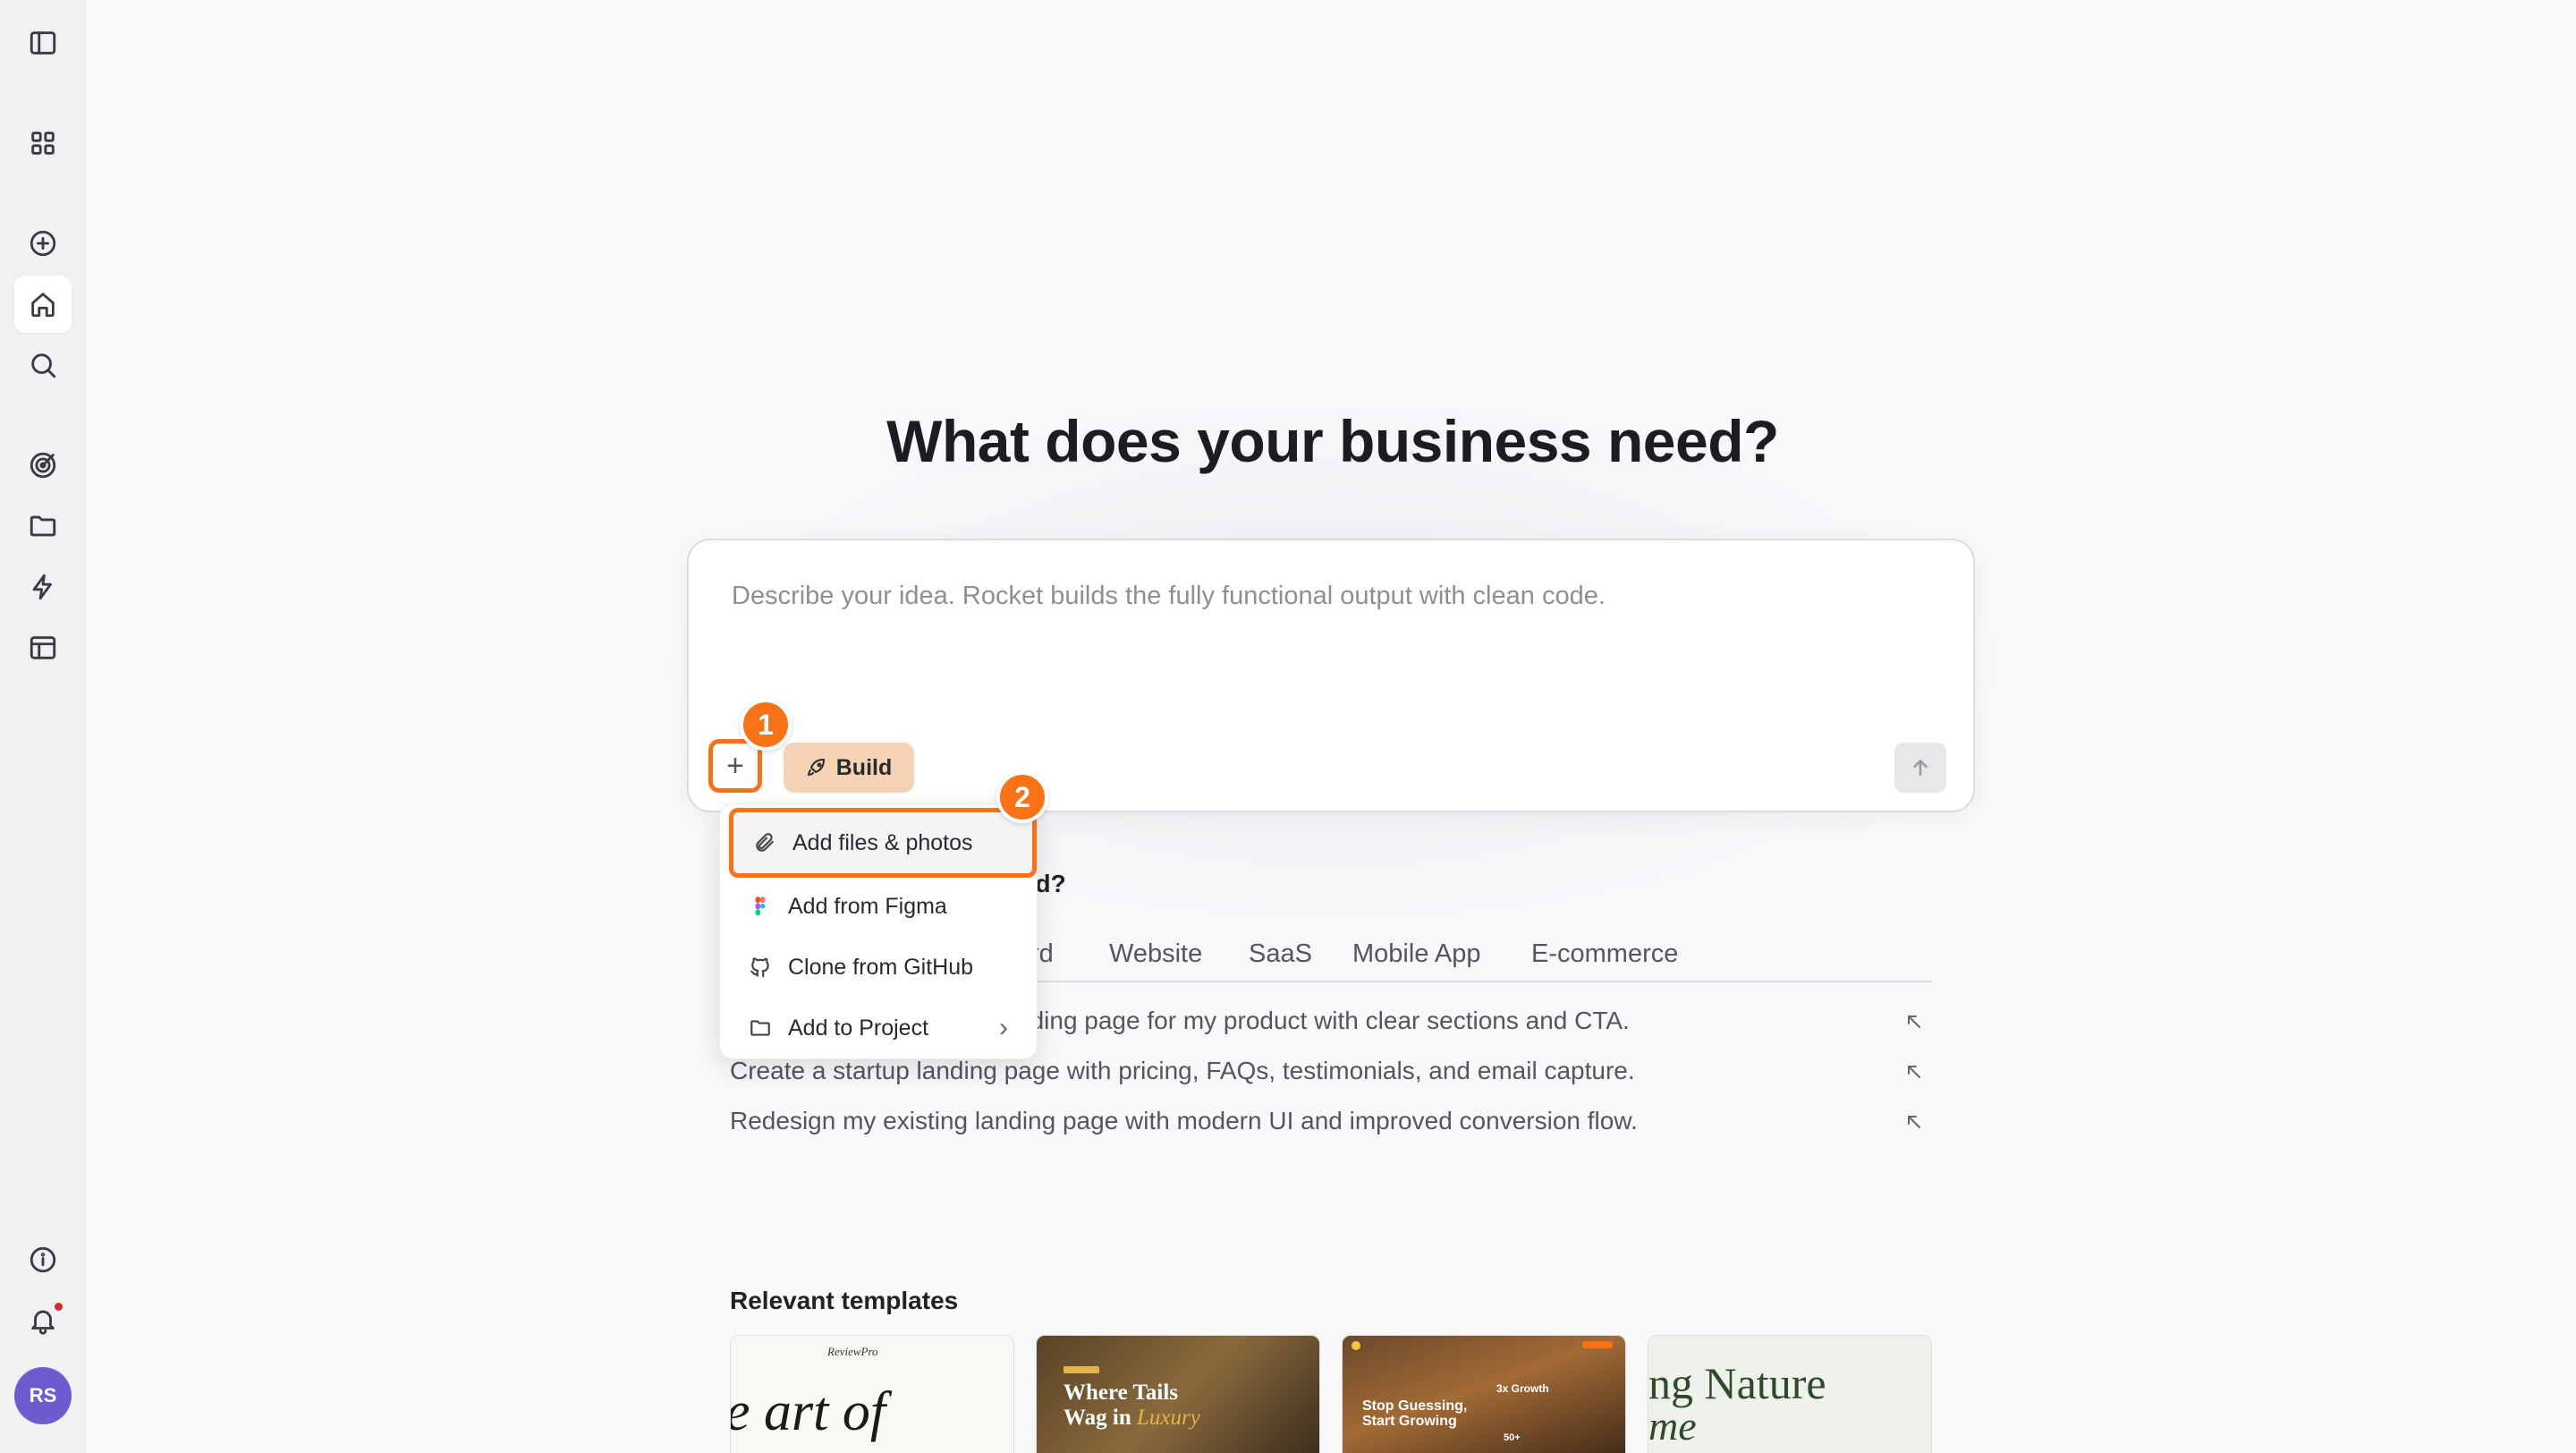 The width and height of the screenshot is (2576, 1453). What do you see at coordinates (1100, 1418) in the screenshot?
I see `template-headline: Wag in` at bounding box center [1100, 1418].